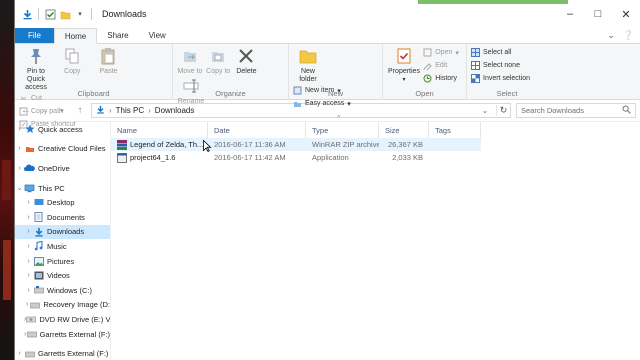  Describe the element at coordinates (175, 110) in the screenshot. I see `breadcrumb-downloads: Downloads` at that location.